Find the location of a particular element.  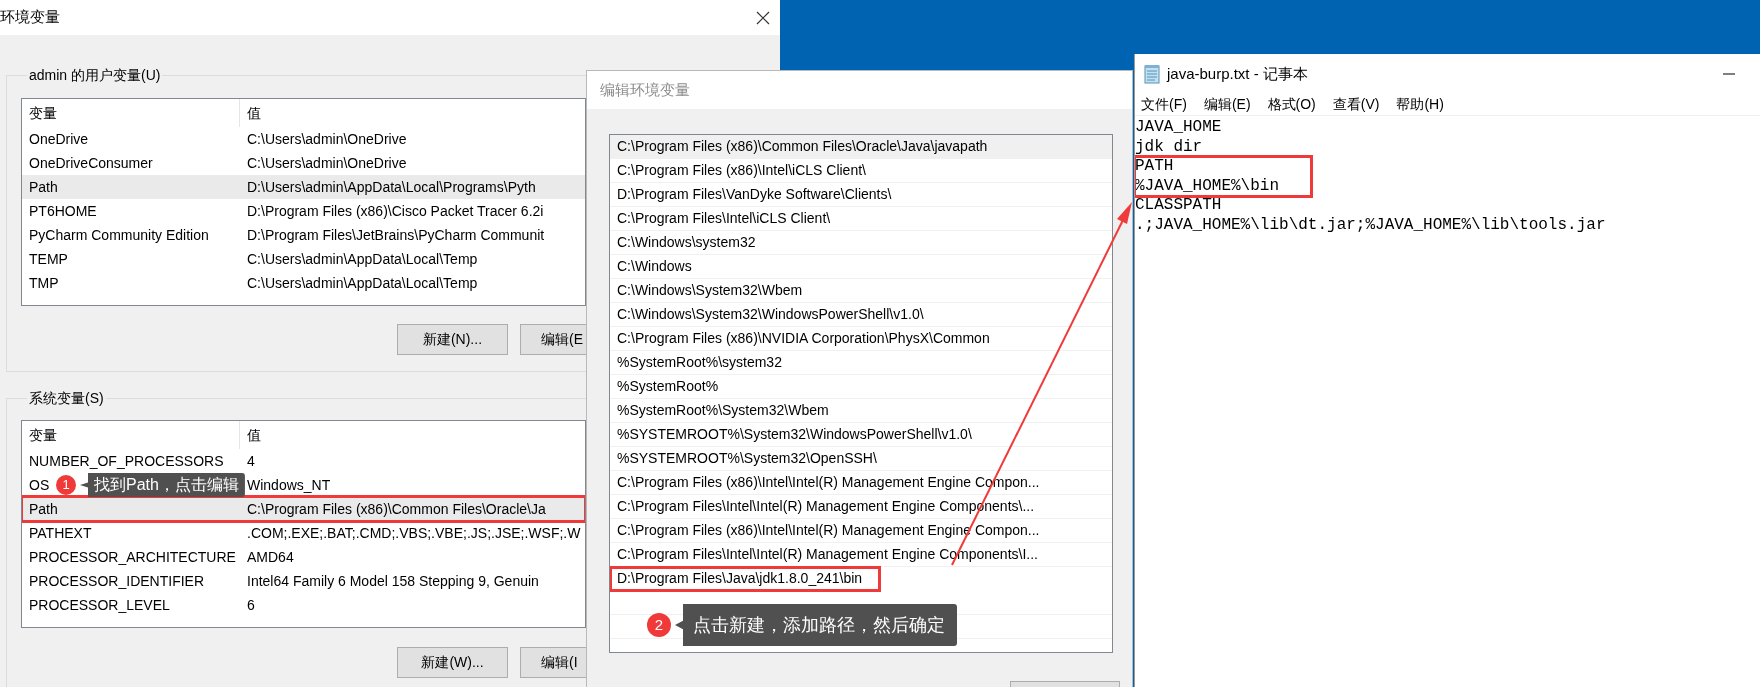

variable-name: PATHEXT is located at coordinates (60, 533).